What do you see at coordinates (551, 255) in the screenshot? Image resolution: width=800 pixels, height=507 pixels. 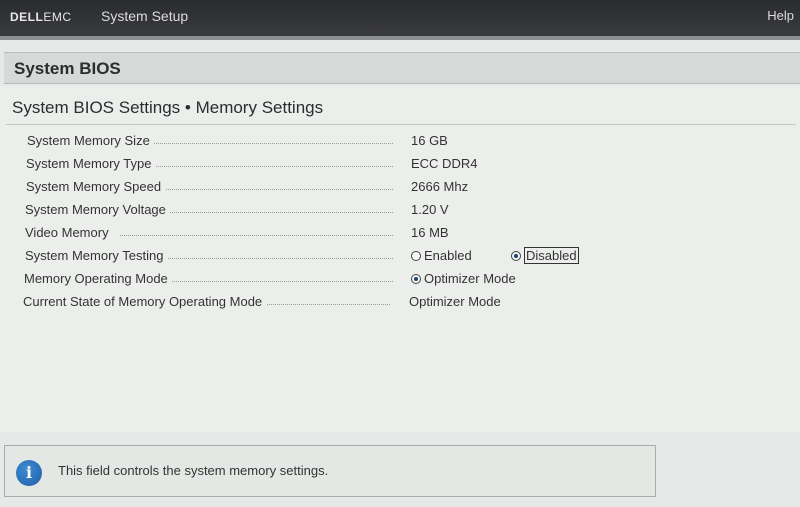 I see `option-label: Disabled` at bounding box center [551, 255].